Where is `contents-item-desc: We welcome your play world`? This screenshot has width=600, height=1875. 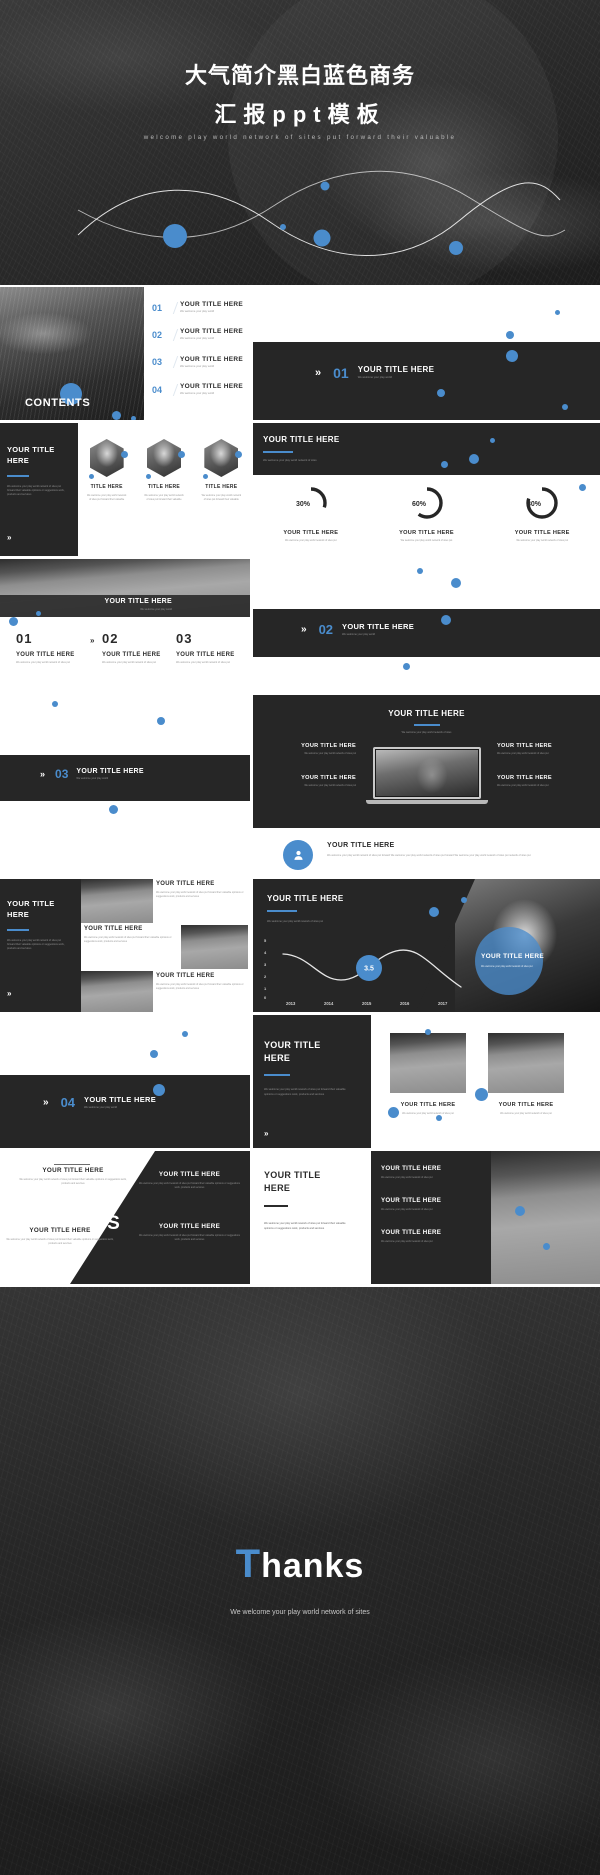
contents-item-desc: We welcome your play world is located at coordinates (197, 339).